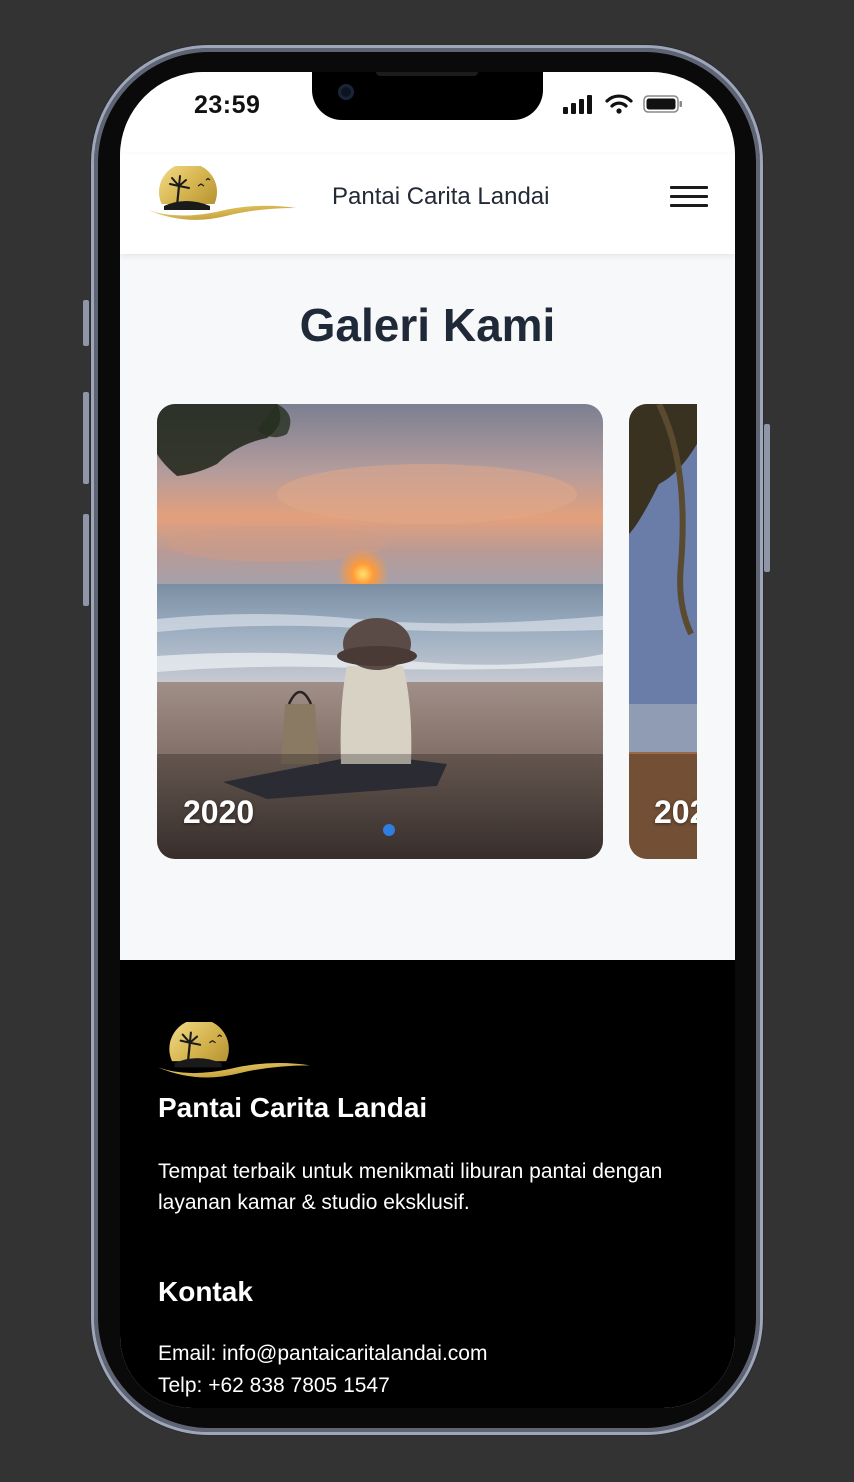 This screenshot has width=854, height=1482. Describe the element at coordinates (389, 830) in the screenshot. I see `carousel-dot-active` at that location.